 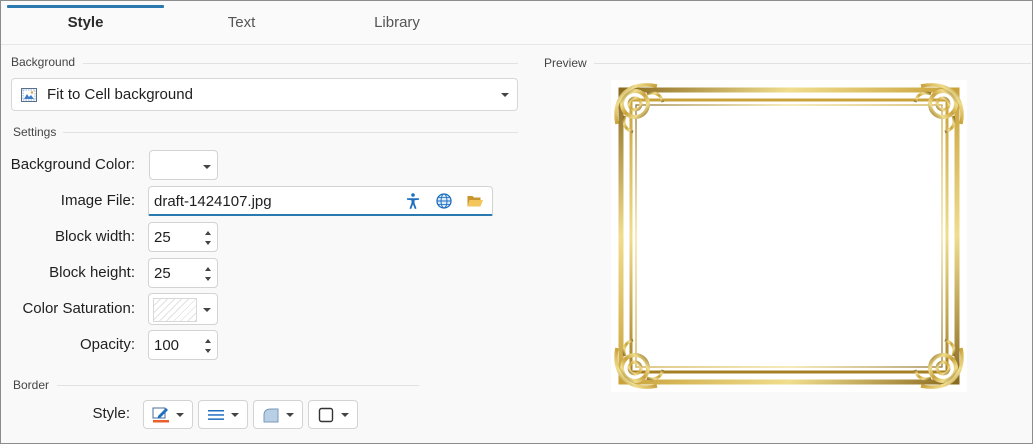 I want to click on line-weight-icon, so click(x=216, y=415).